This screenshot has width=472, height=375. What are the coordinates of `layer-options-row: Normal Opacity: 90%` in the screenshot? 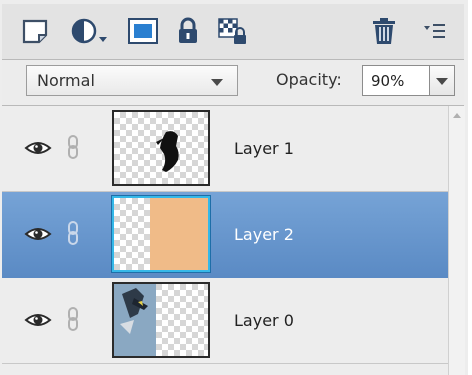 It's located at (233, 83).